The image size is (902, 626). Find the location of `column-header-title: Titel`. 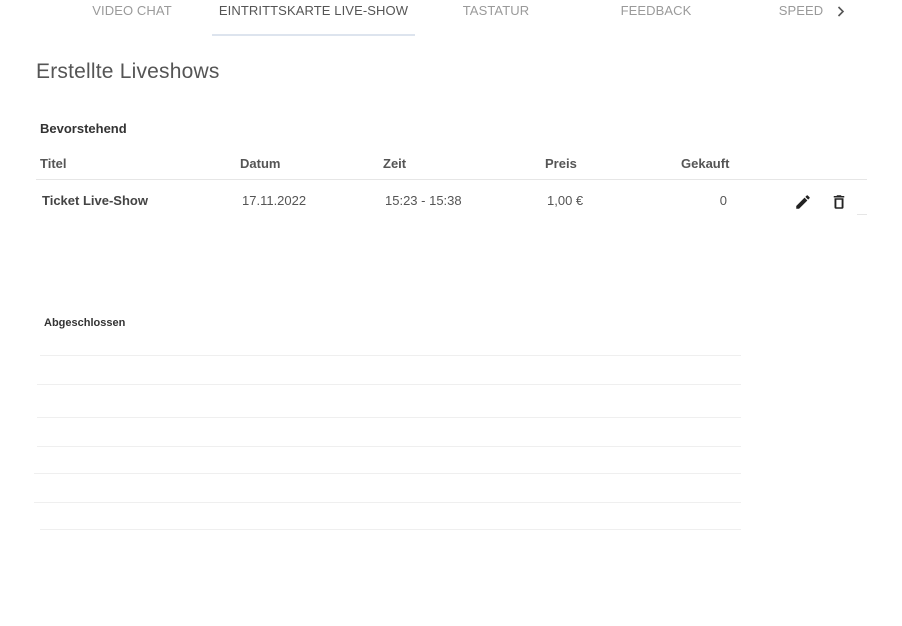

column-header-title: Titel is located at coordinates (53, 163).